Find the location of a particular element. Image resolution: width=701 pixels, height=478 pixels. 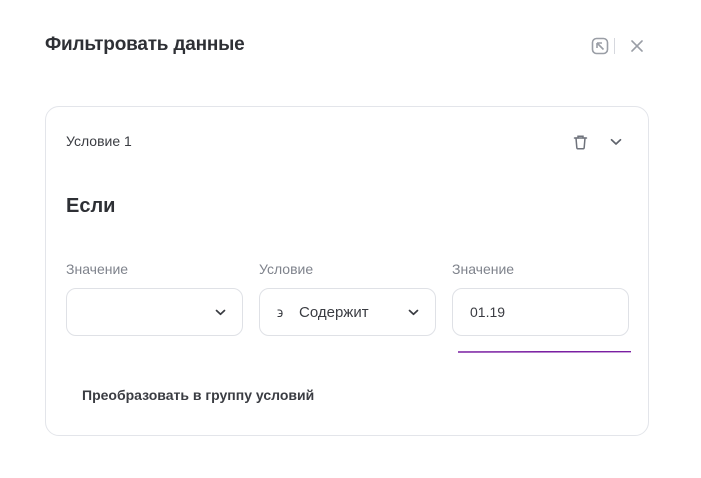

field-value-left: Значение is located at coordinates (154, 298).